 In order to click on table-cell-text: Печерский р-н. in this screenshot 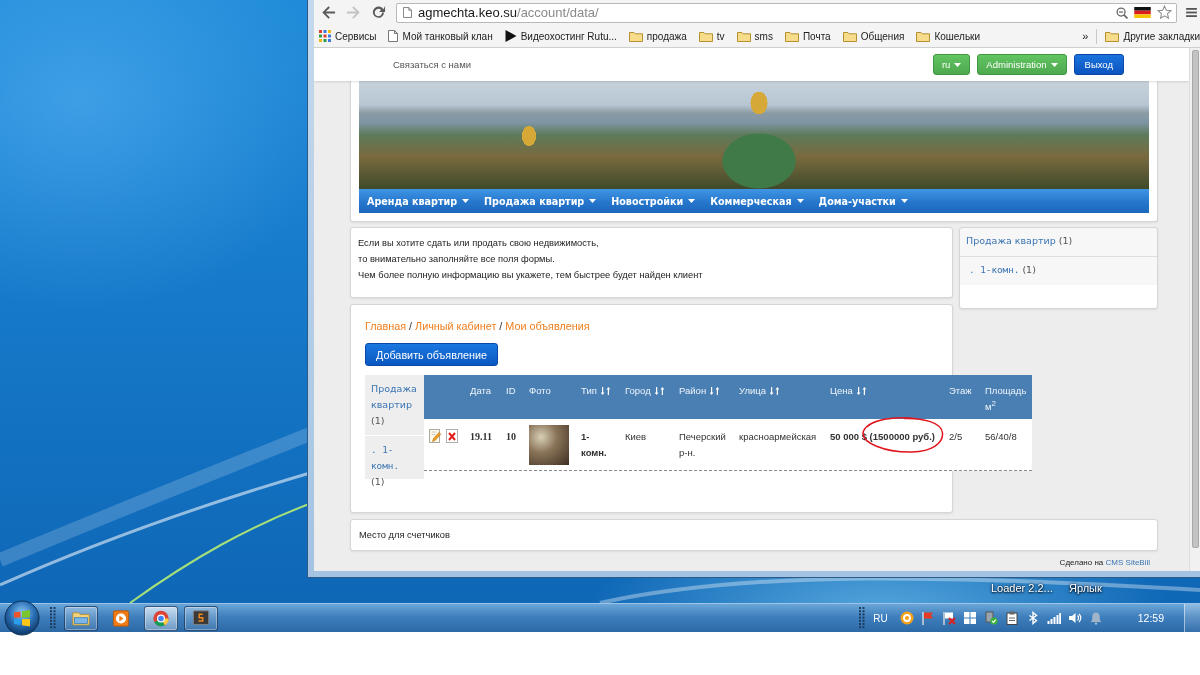, I will do `click(702, 445)`.